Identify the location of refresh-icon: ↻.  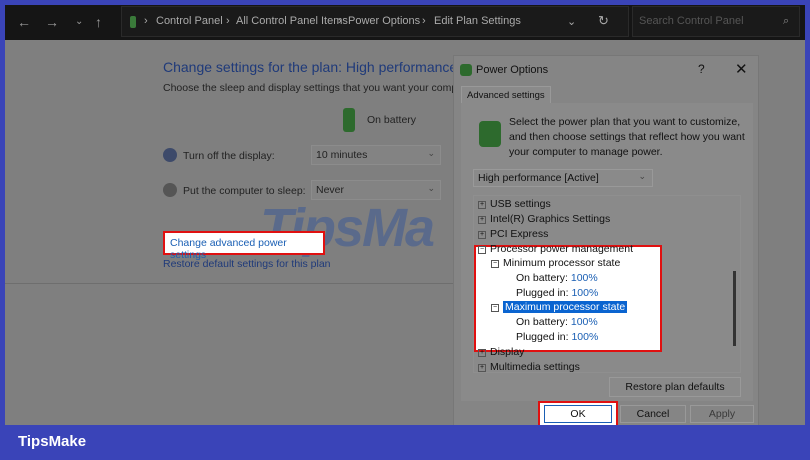
(603, 21).